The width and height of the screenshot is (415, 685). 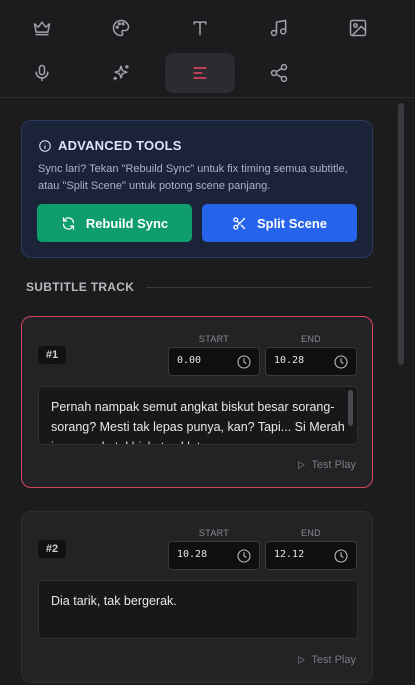 I want to click on music-icon, so click(x=278, y=28).